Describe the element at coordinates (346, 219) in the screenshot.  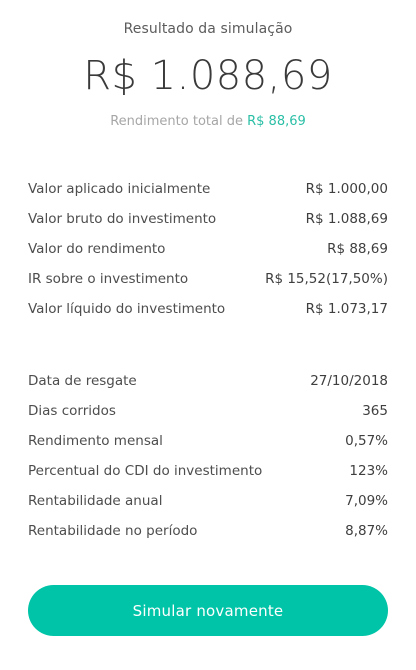
I see `row-value: R$ 1.088,69` at that location.